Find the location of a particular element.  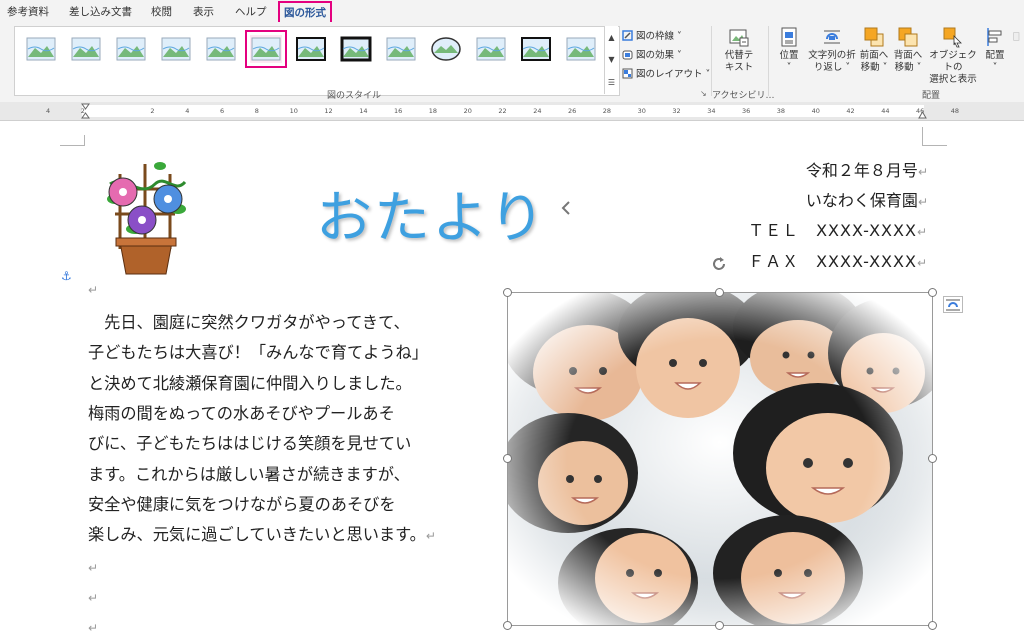

ruler-tick-label: 24 is located at coordinates (537, 111).